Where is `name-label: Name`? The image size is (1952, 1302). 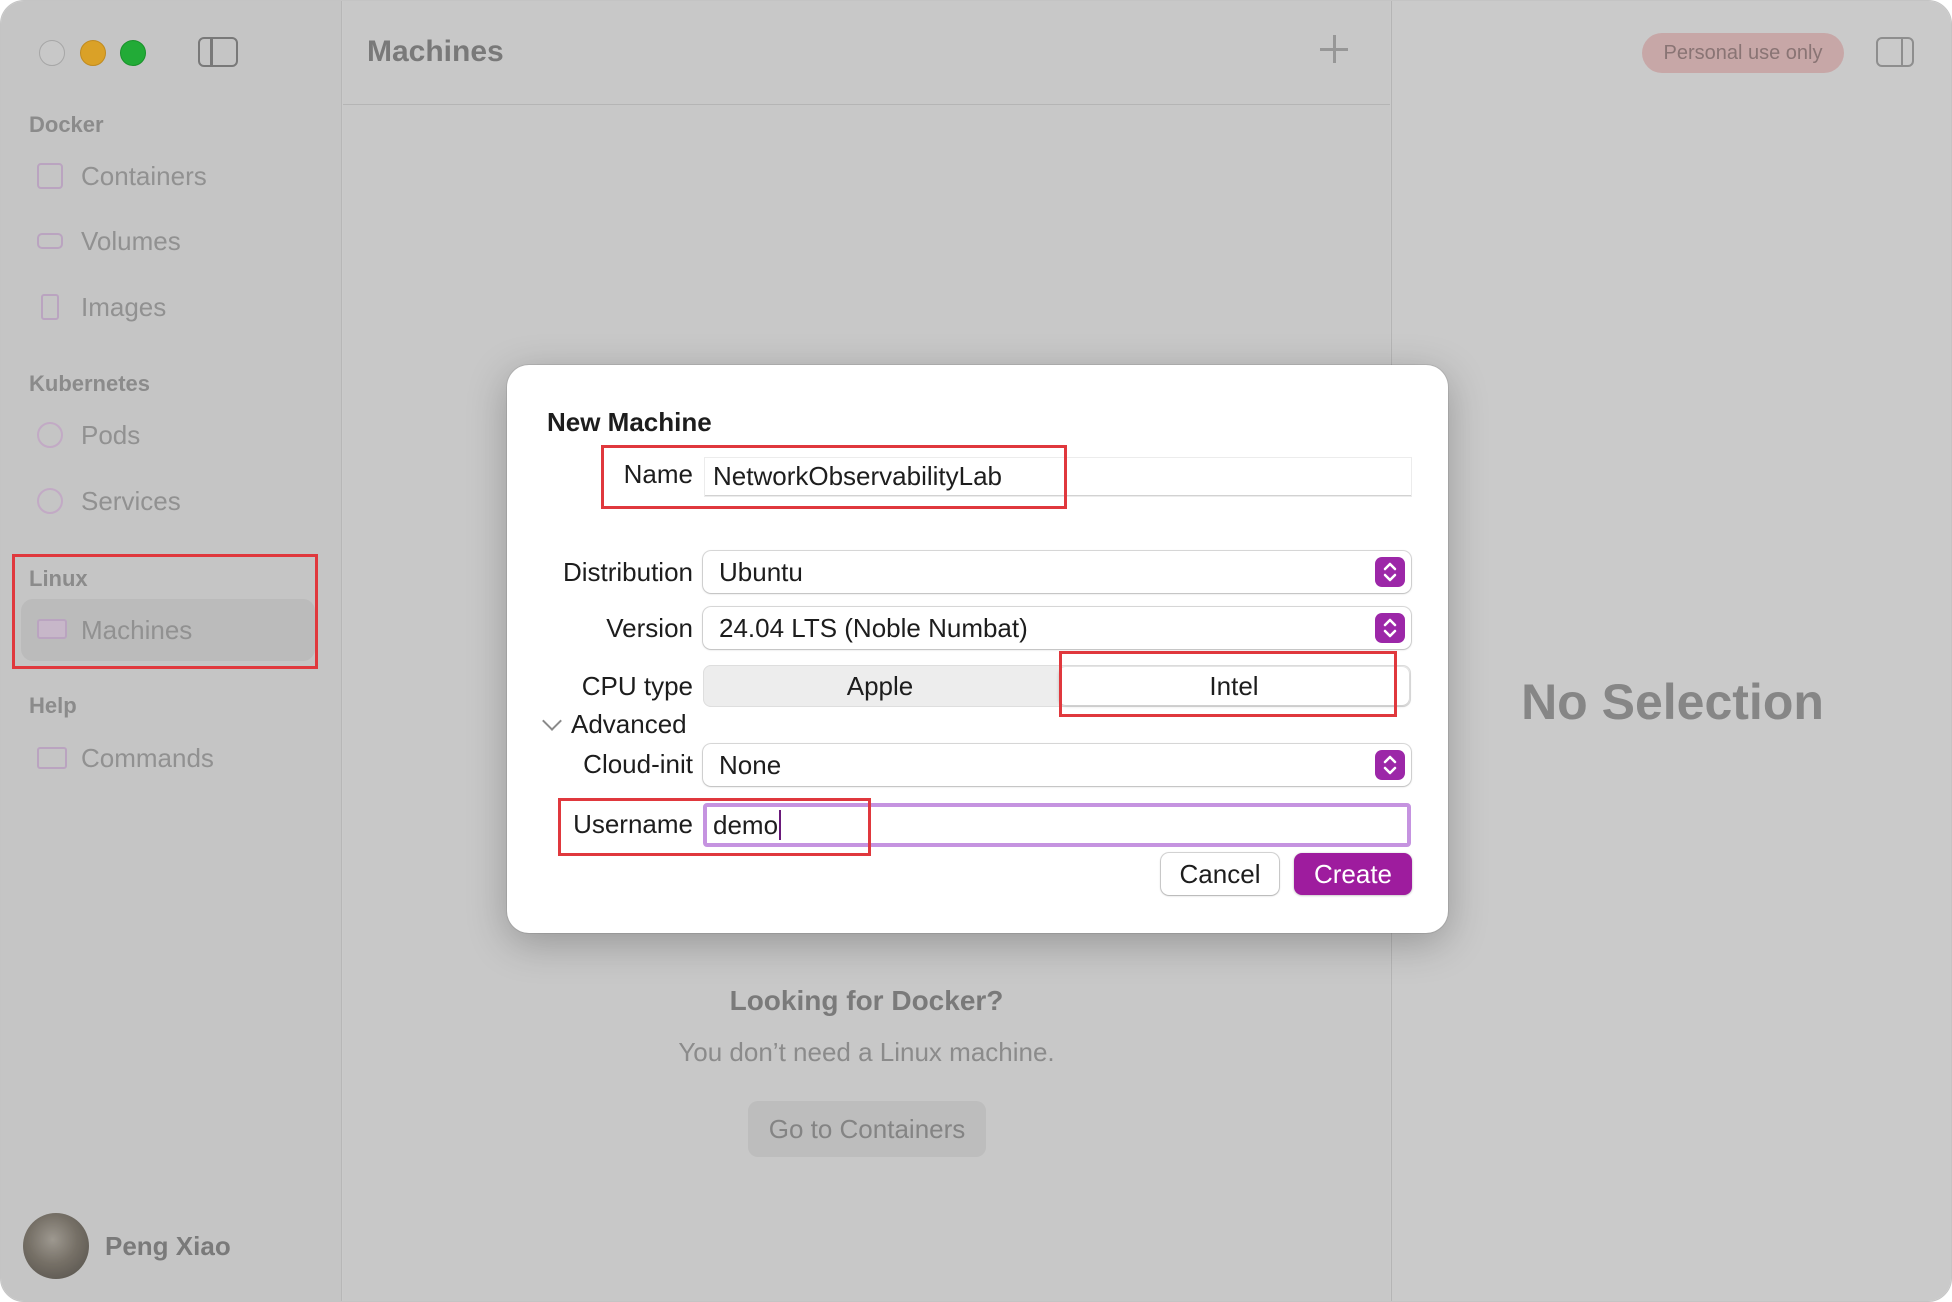
name-label: Name is located at coordinates (658, 474).